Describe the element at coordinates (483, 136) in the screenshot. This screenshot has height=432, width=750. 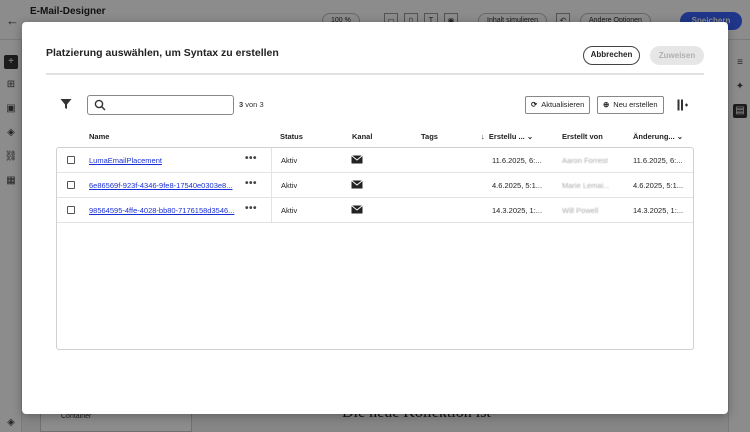
I see `sort-descending-icon: ↓` at that location.